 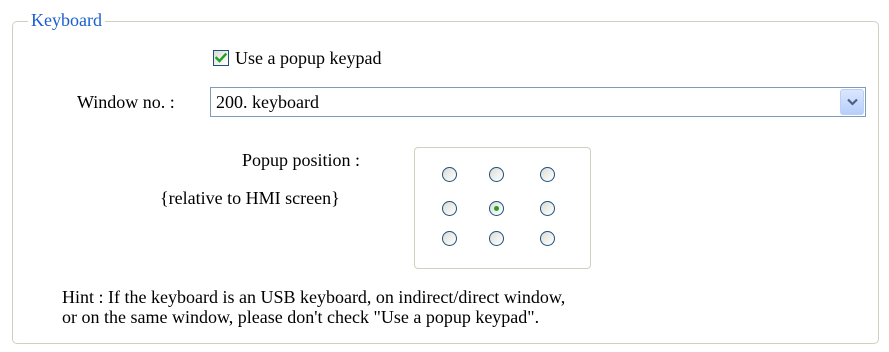 I want to click on position-middle-center-radio, so click(x=496, y=208).